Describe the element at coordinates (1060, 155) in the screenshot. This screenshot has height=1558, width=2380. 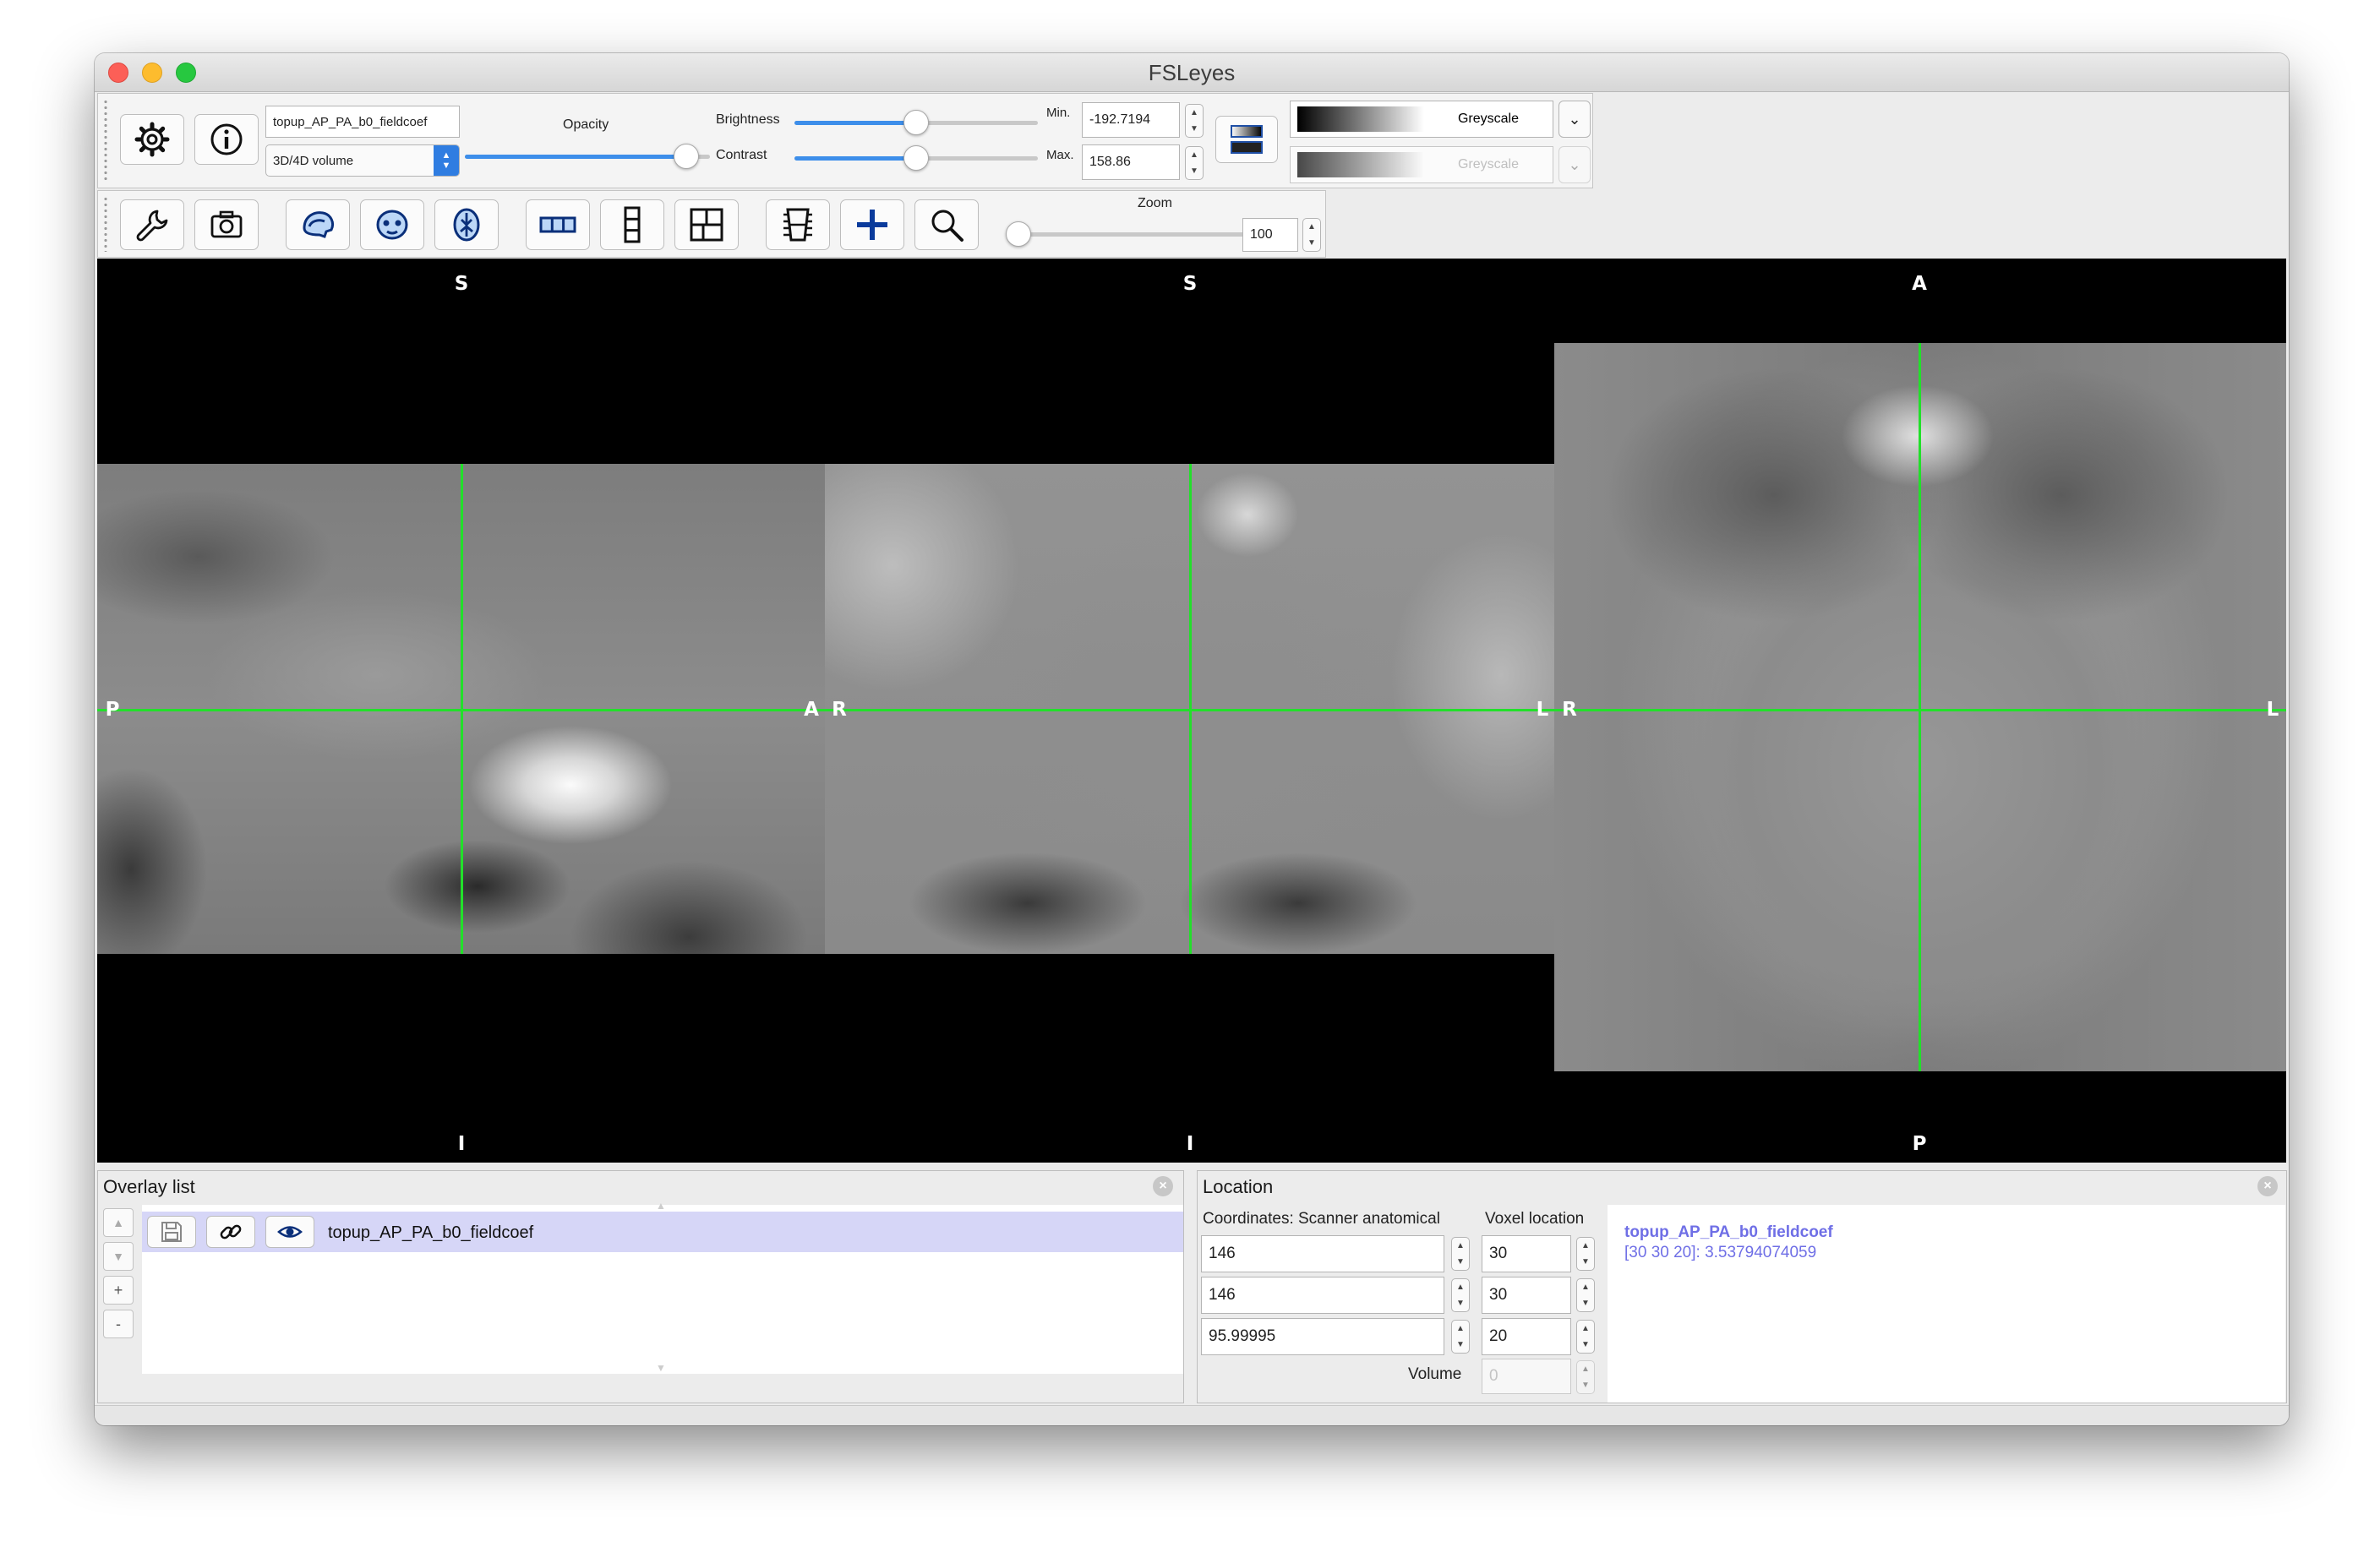
I see `max-label: Max.` at that location.